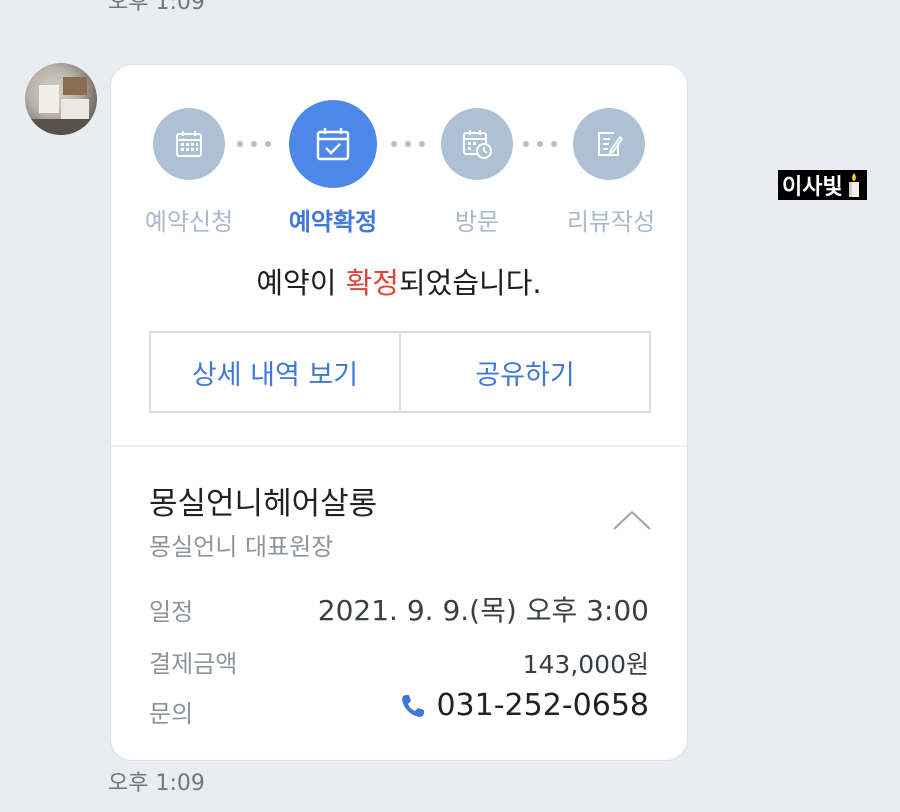 The image size is (900, 812). What do you see at coordinates (611, 222) in the screenshot?
I see `step-label-review: 리뷰작성` at bounding box center [611, 222].